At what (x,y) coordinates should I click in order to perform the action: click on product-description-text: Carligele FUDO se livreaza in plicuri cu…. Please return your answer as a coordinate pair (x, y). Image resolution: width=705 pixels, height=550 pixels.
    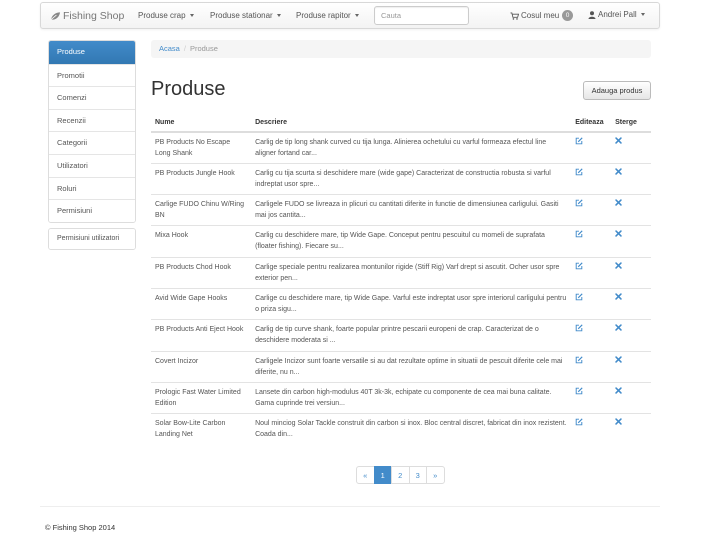
    Looking at the image, I should click on (407, 210).